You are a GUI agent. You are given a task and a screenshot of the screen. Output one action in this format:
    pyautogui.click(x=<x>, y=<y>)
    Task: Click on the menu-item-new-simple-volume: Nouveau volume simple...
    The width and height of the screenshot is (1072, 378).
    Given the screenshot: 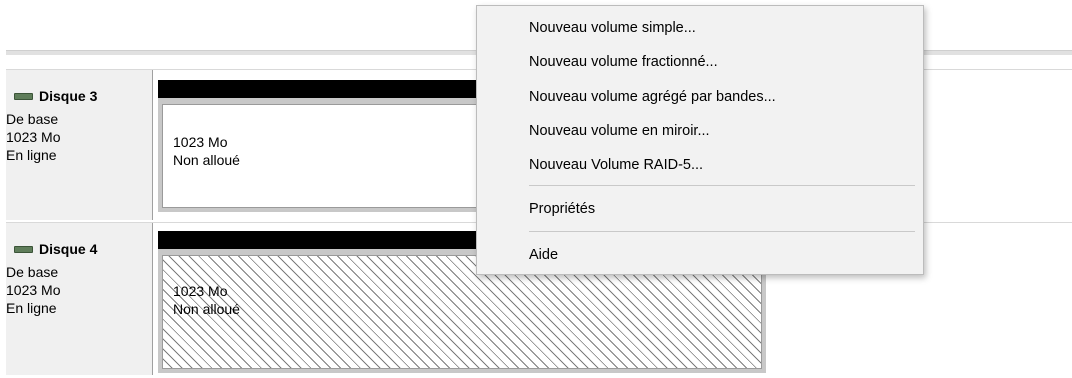 What is the action you would take?
    pyautogui.click(x=612, y=28)
    